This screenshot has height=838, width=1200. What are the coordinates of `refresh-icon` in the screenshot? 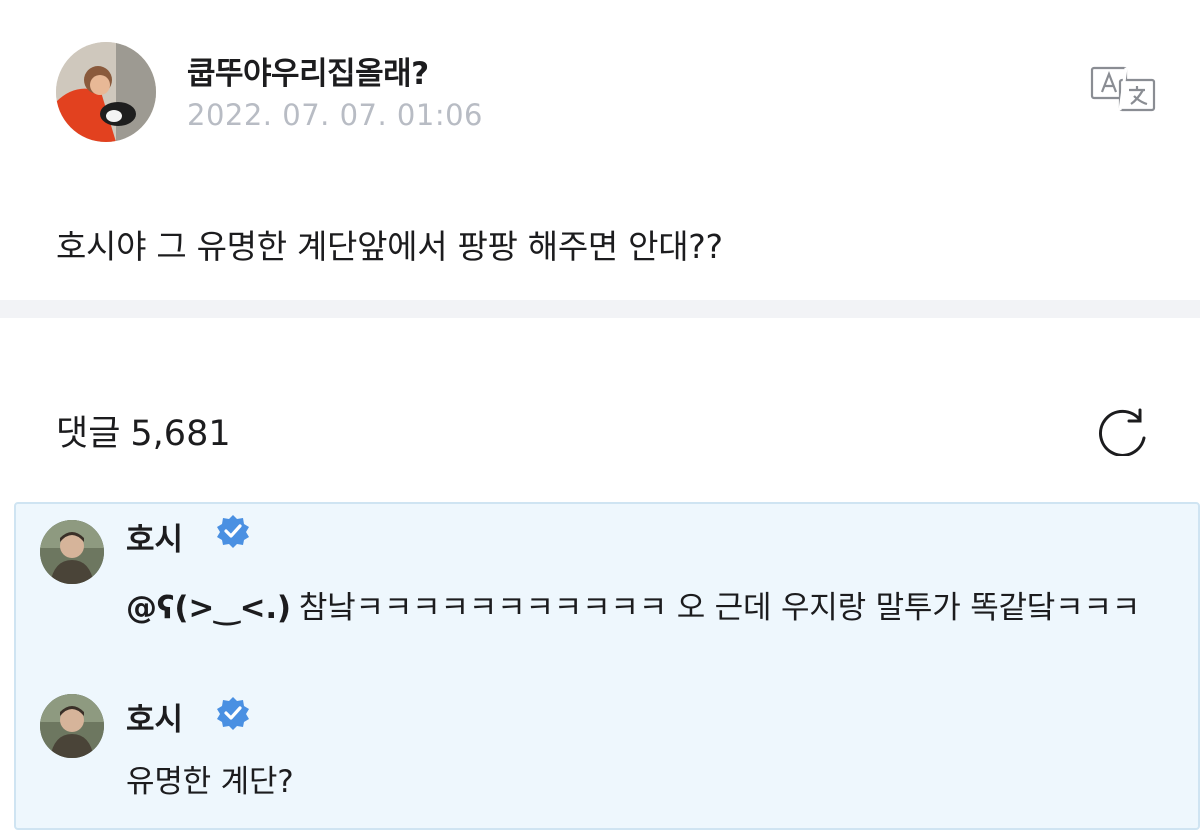 It's located at (1125, 430).